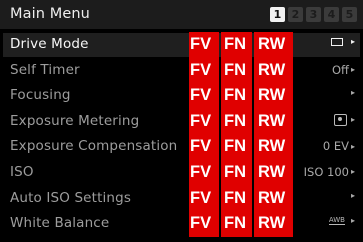  Describe the element at coordinates (331, 14) in the screenshot. I see `page-tab-4: 4` at that location.